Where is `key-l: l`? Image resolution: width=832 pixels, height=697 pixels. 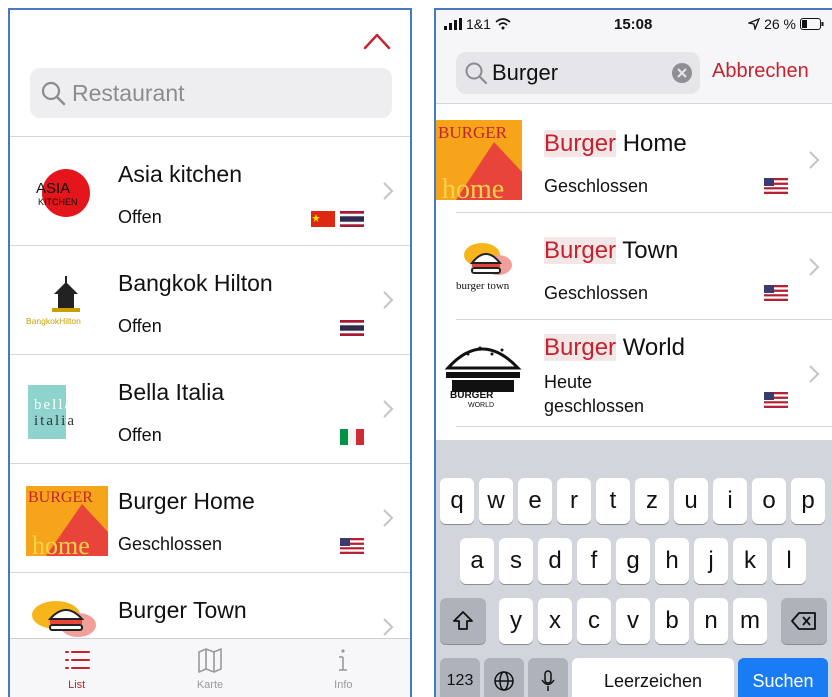 key-l: l is located at coordinates (789, 561).